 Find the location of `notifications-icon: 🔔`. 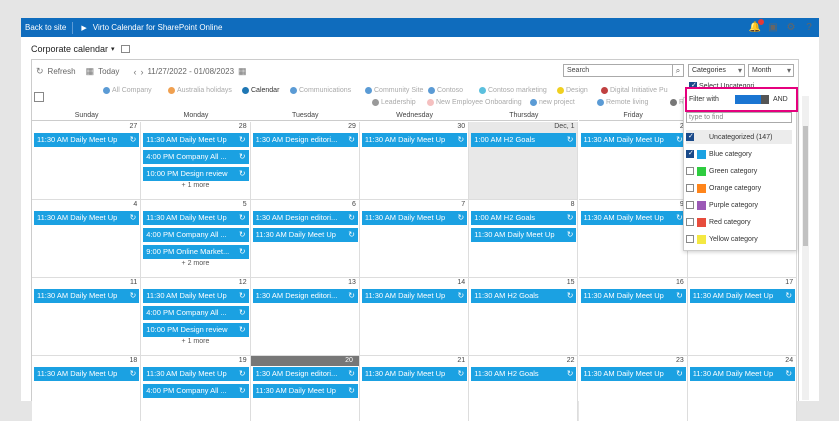

notifications-icon: 🔔 is located at coordinates (756, 26).